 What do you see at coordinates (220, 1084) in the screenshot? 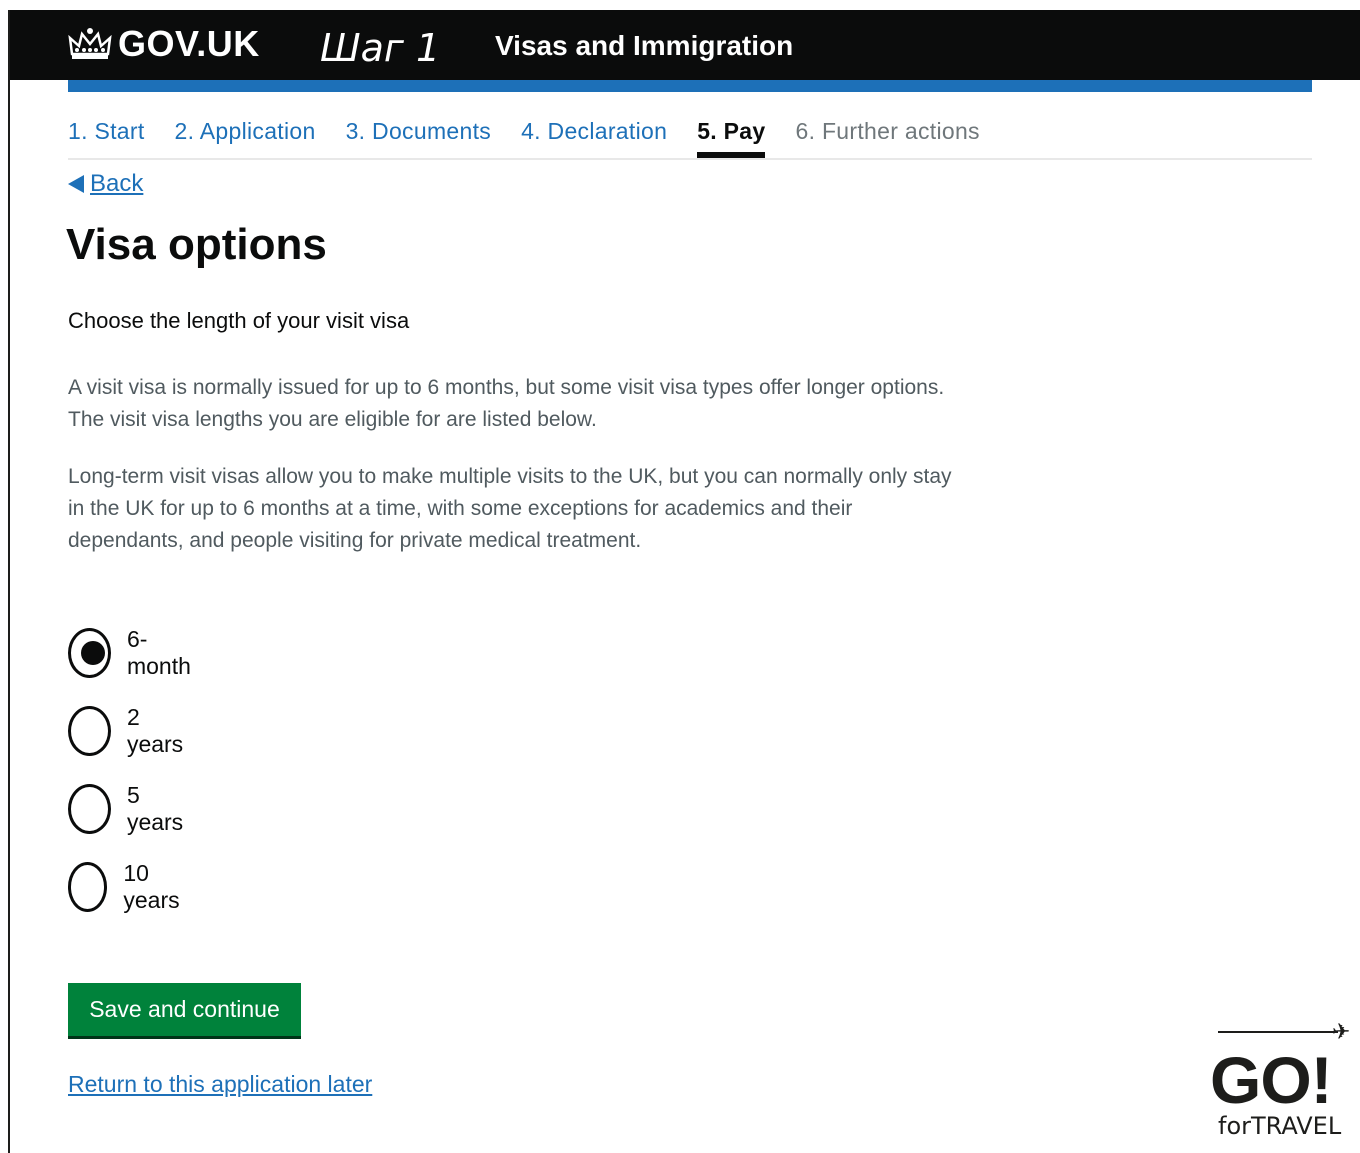
I see `return-later-link: Return to this application later` at bounding box center [220, 1084].